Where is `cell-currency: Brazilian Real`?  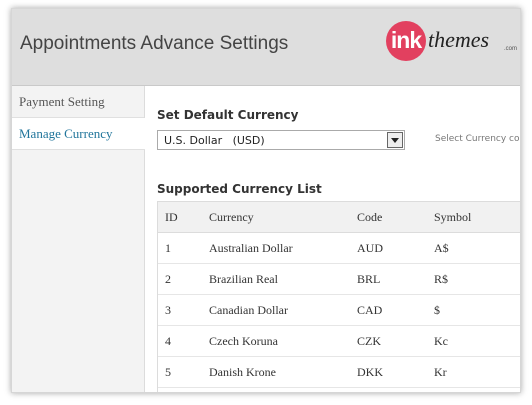
cell-currency: Brazilian Real is located at coordinates (283, 279).